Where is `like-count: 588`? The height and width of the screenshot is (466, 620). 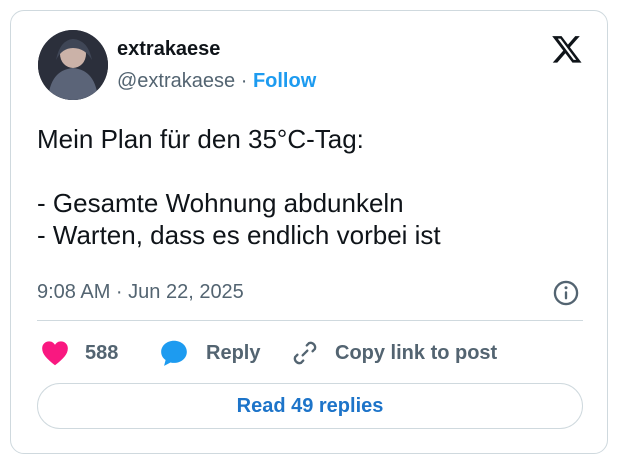
like-count: 588 is located at coordinates (102, 352).